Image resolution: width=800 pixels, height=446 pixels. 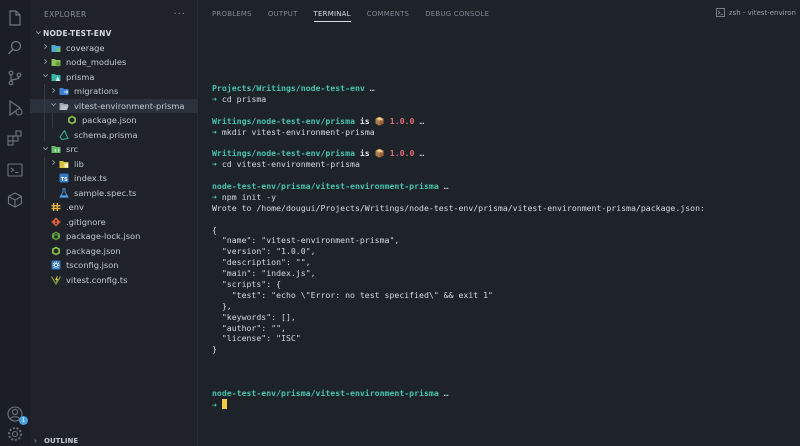 What do you see at coordinates (288, 88) in the screenshot?
I see `prompt-path: Projects/Writings/node-test-env` at bounding box center [288, 88].